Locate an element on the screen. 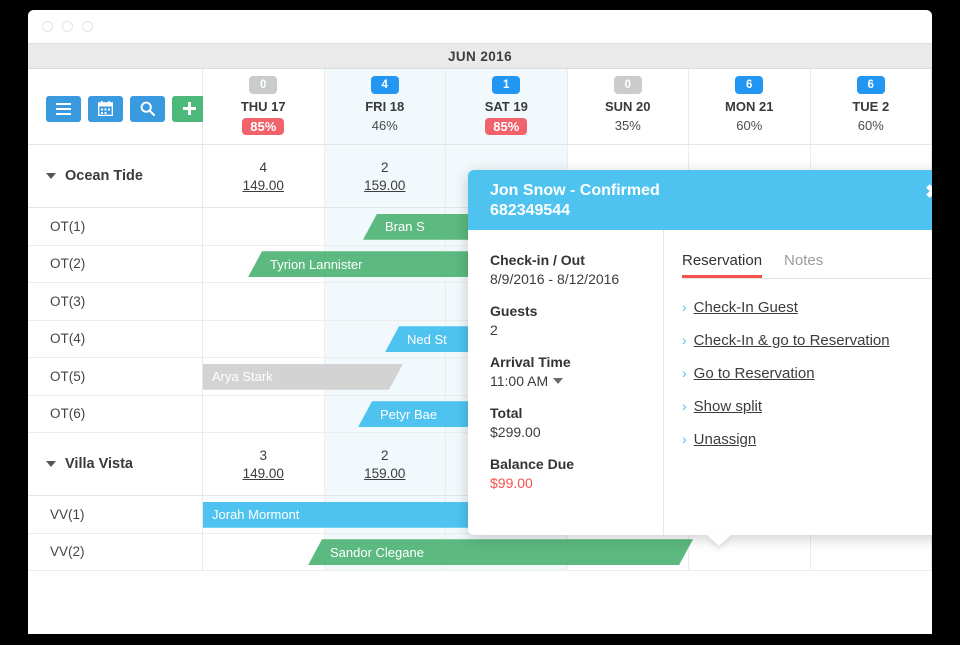 This screenshot has width=960, height=645. day-column-sun-20: 0 SUN 20 35% is located at coordinates (628, 106).